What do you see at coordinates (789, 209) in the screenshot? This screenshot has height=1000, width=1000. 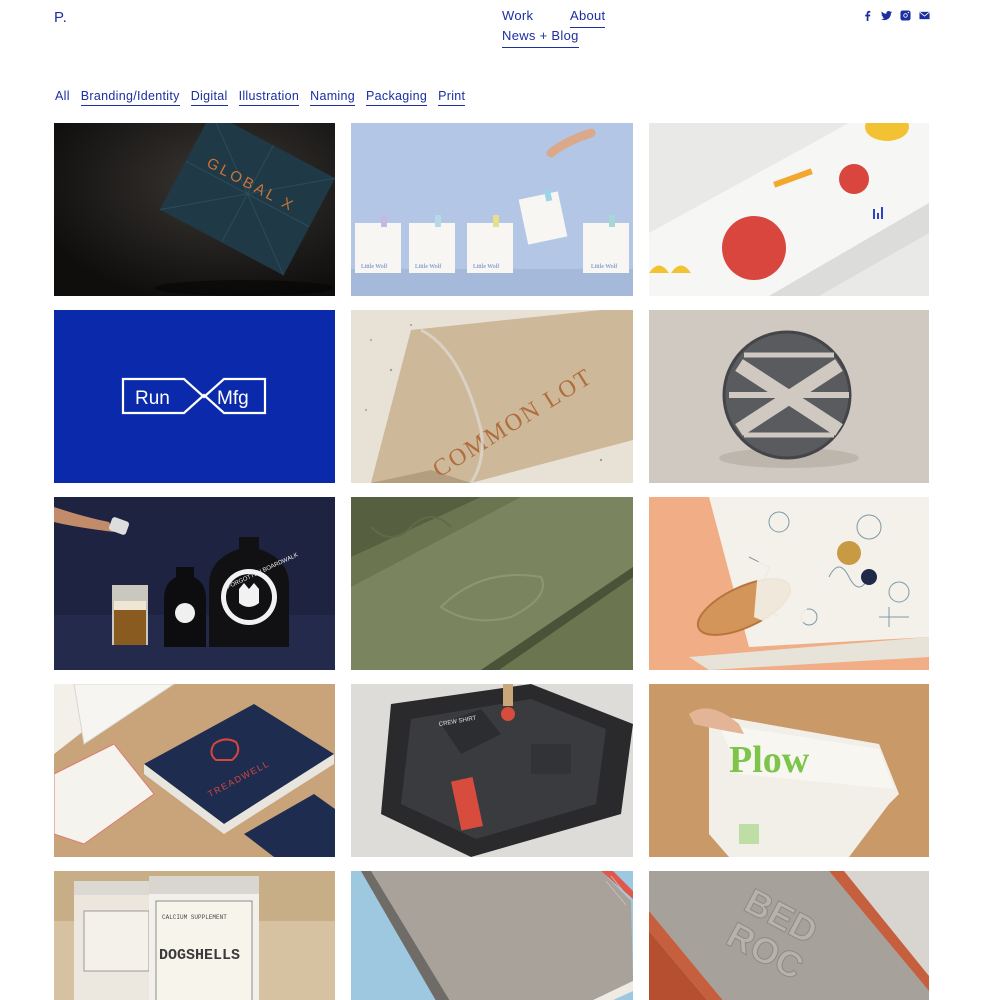 I see `project-tile-colorful-box` at bounding box center [789, 209].